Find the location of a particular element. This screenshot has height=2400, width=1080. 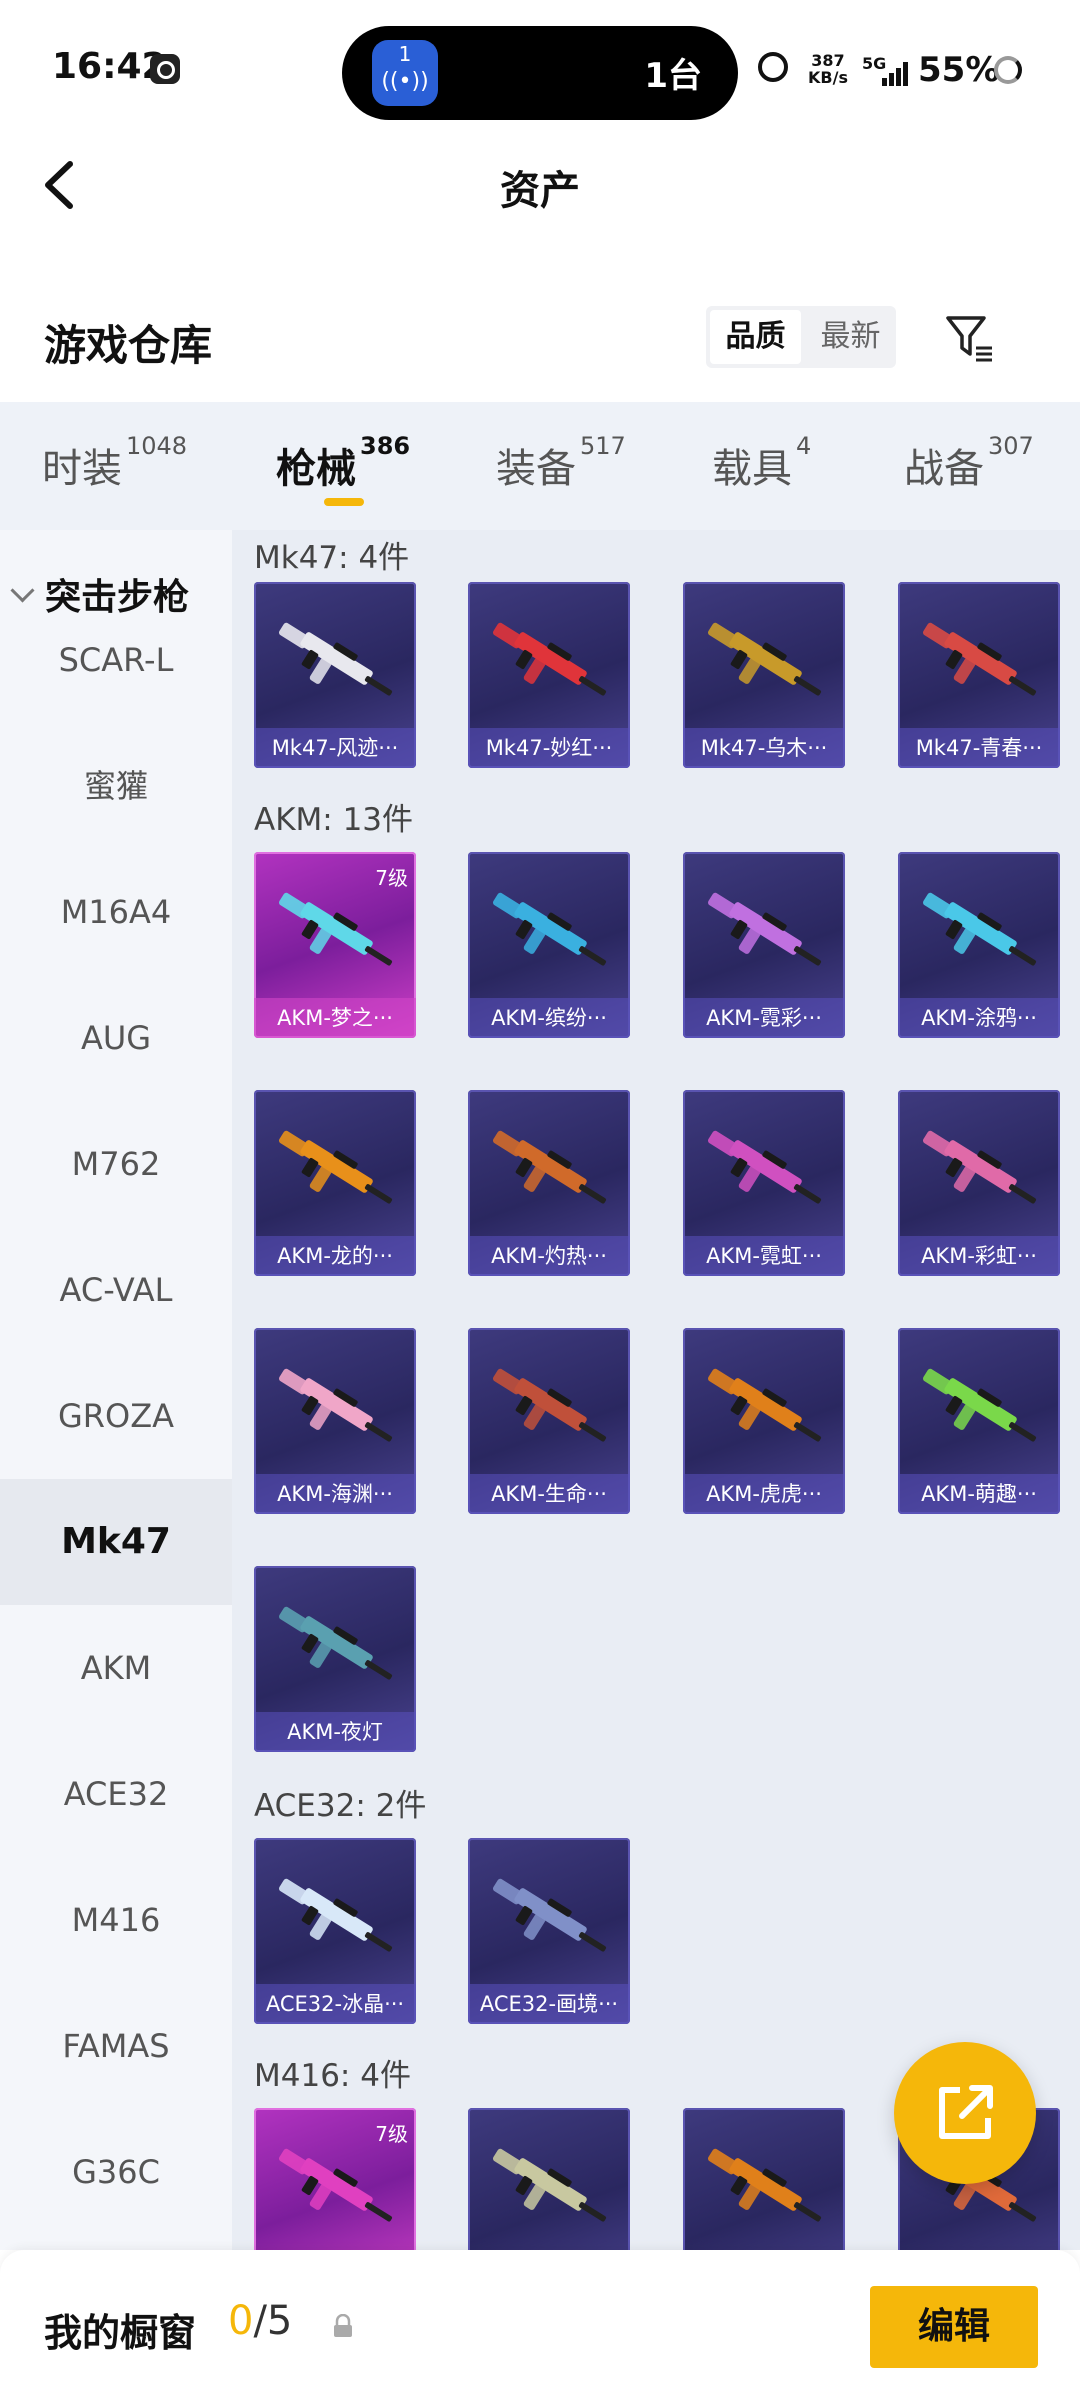

weapon-skin-card: AKM-灼热··· is located at coordinates (549, 1183).